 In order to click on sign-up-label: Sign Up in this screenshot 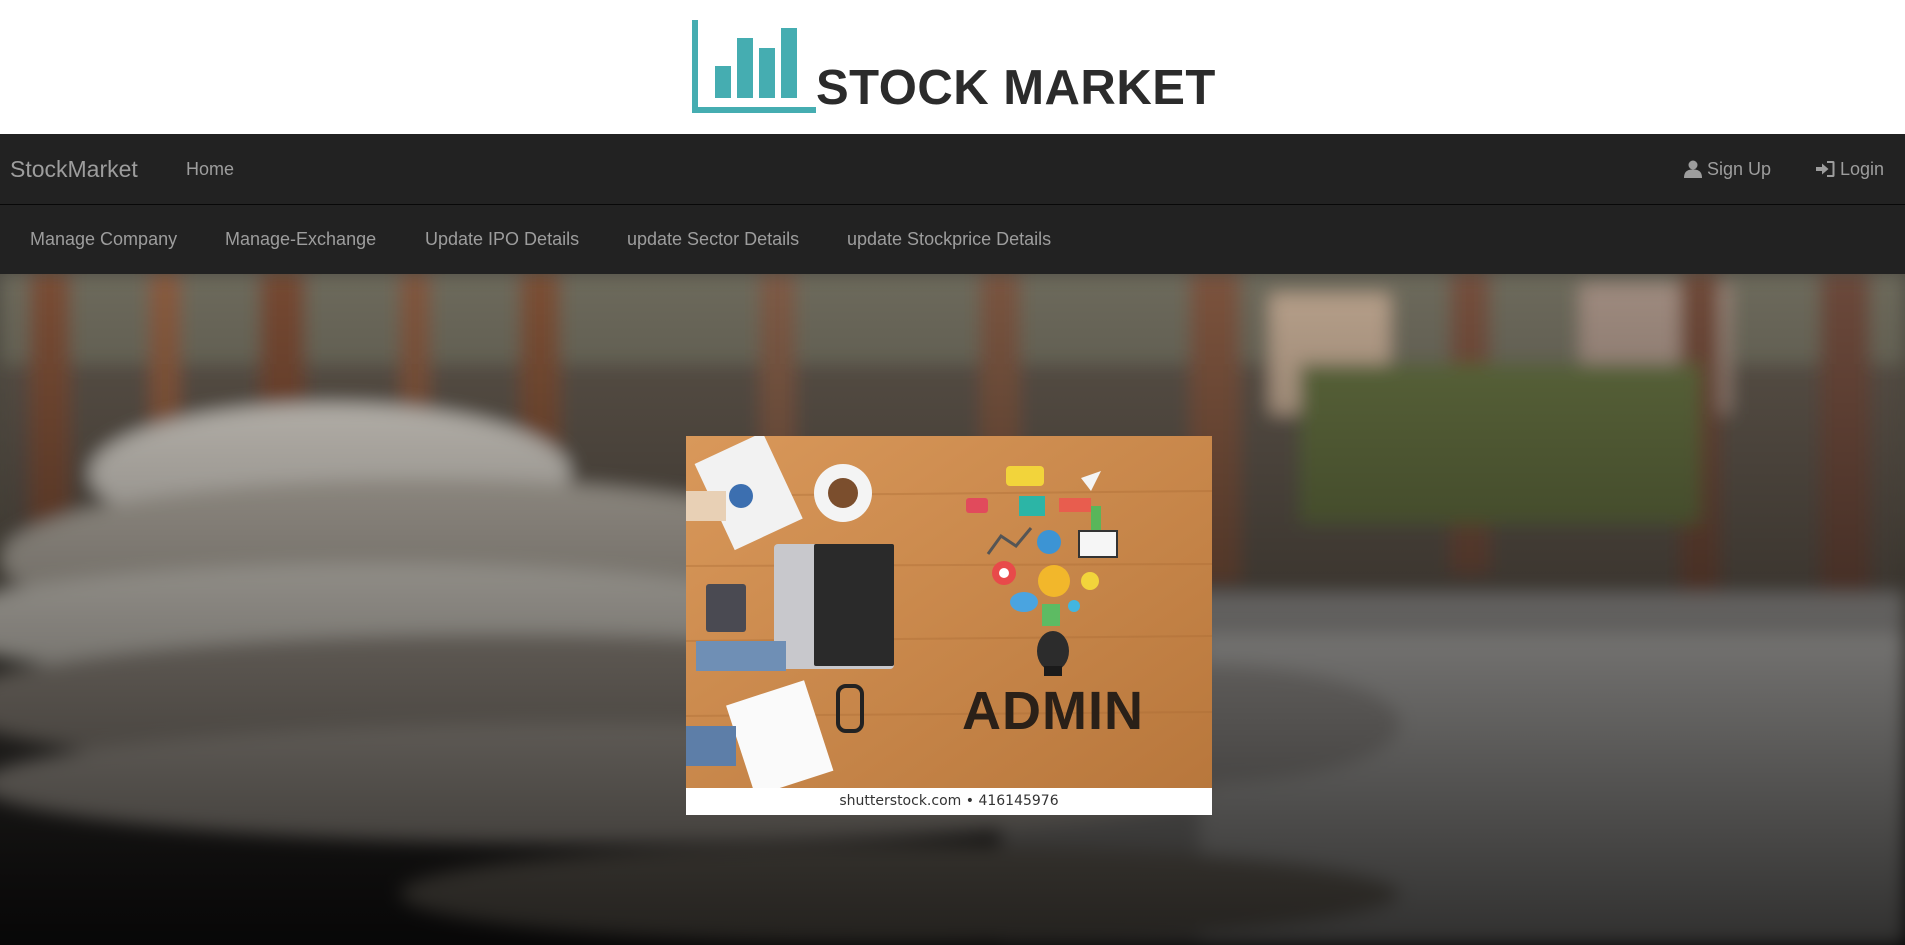, I will do `click(1739, 169)`.